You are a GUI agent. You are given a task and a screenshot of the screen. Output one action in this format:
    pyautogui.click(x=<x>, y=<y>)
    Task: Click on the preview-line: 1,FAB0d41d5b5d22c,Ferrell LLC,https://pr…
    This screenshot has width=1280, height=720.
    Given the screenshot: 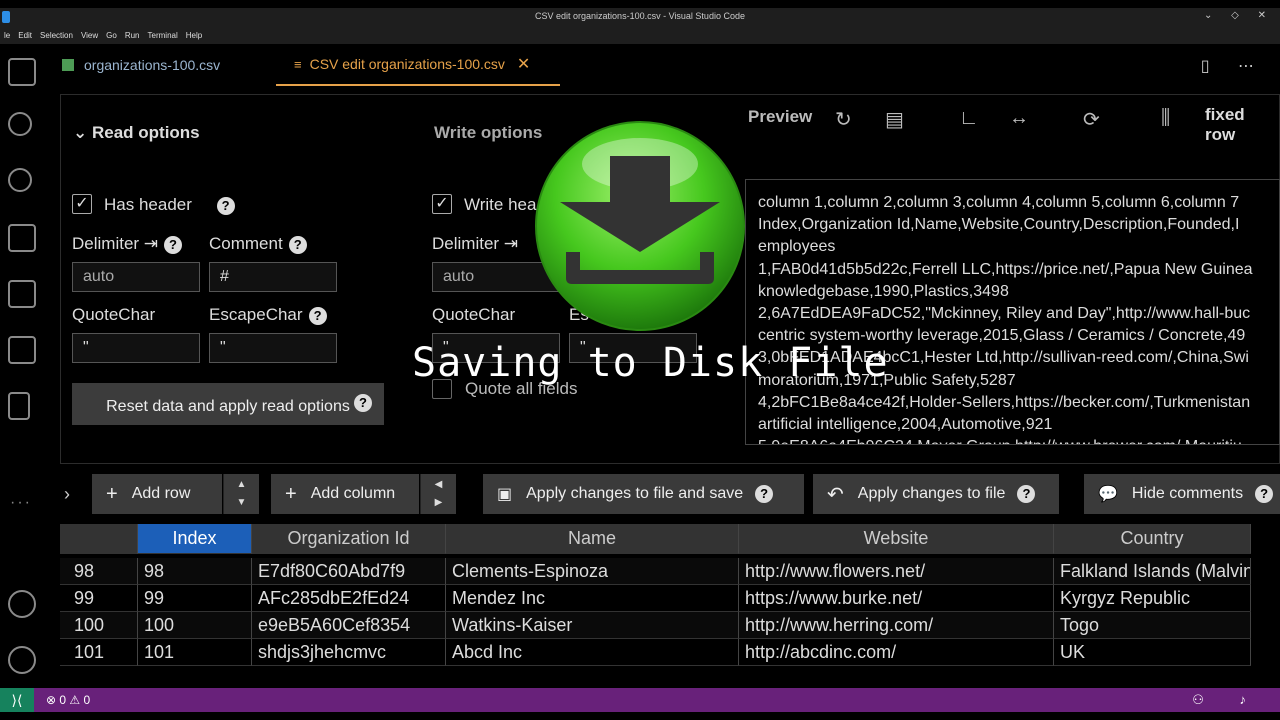 What is the action you would take?
    pyautogui.click(x=1005, y=269)
    